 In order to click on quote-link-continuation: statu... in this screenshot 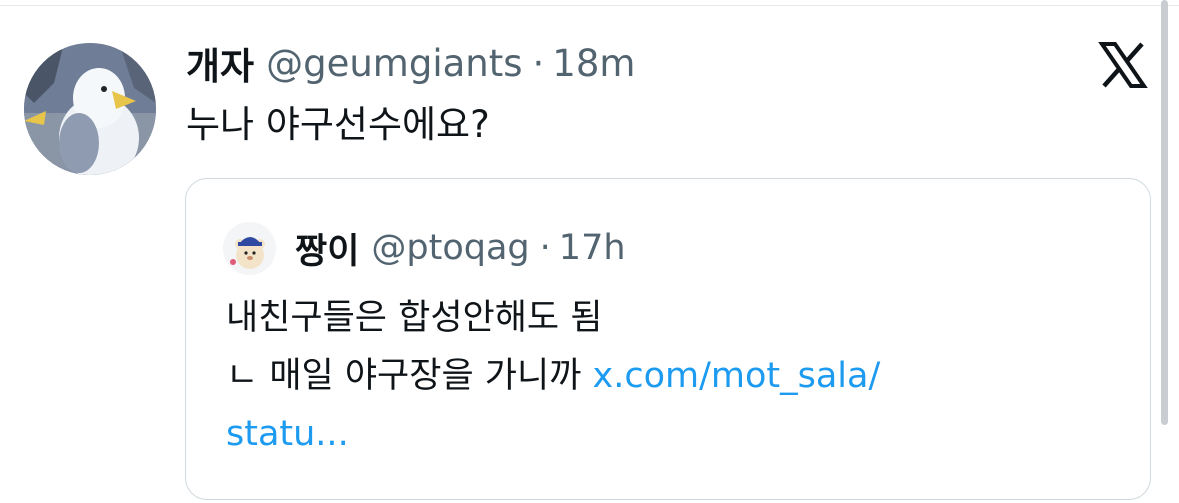, I will do `click(287, 434)`.